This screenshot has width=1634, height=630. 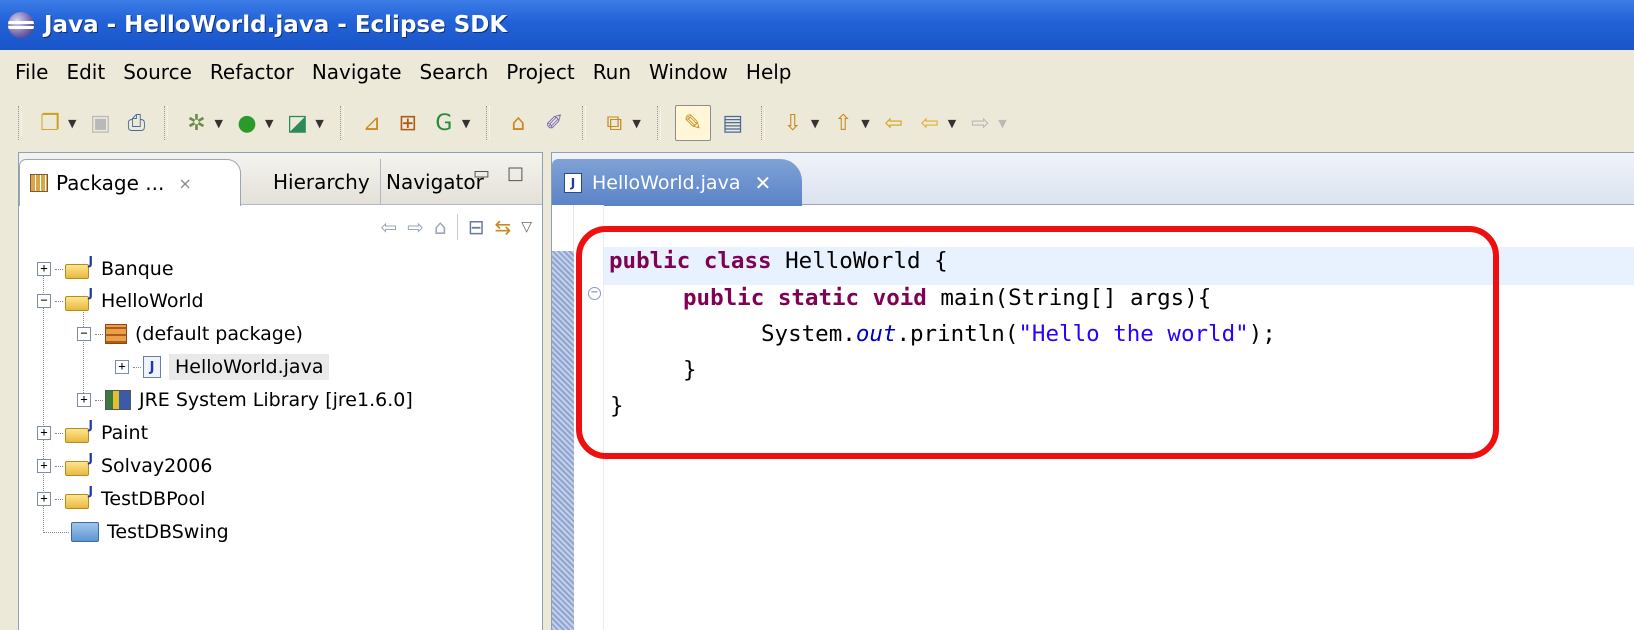 I want to click on editor-tab-label: HelloWorld.java, so click(x=666, y=182).